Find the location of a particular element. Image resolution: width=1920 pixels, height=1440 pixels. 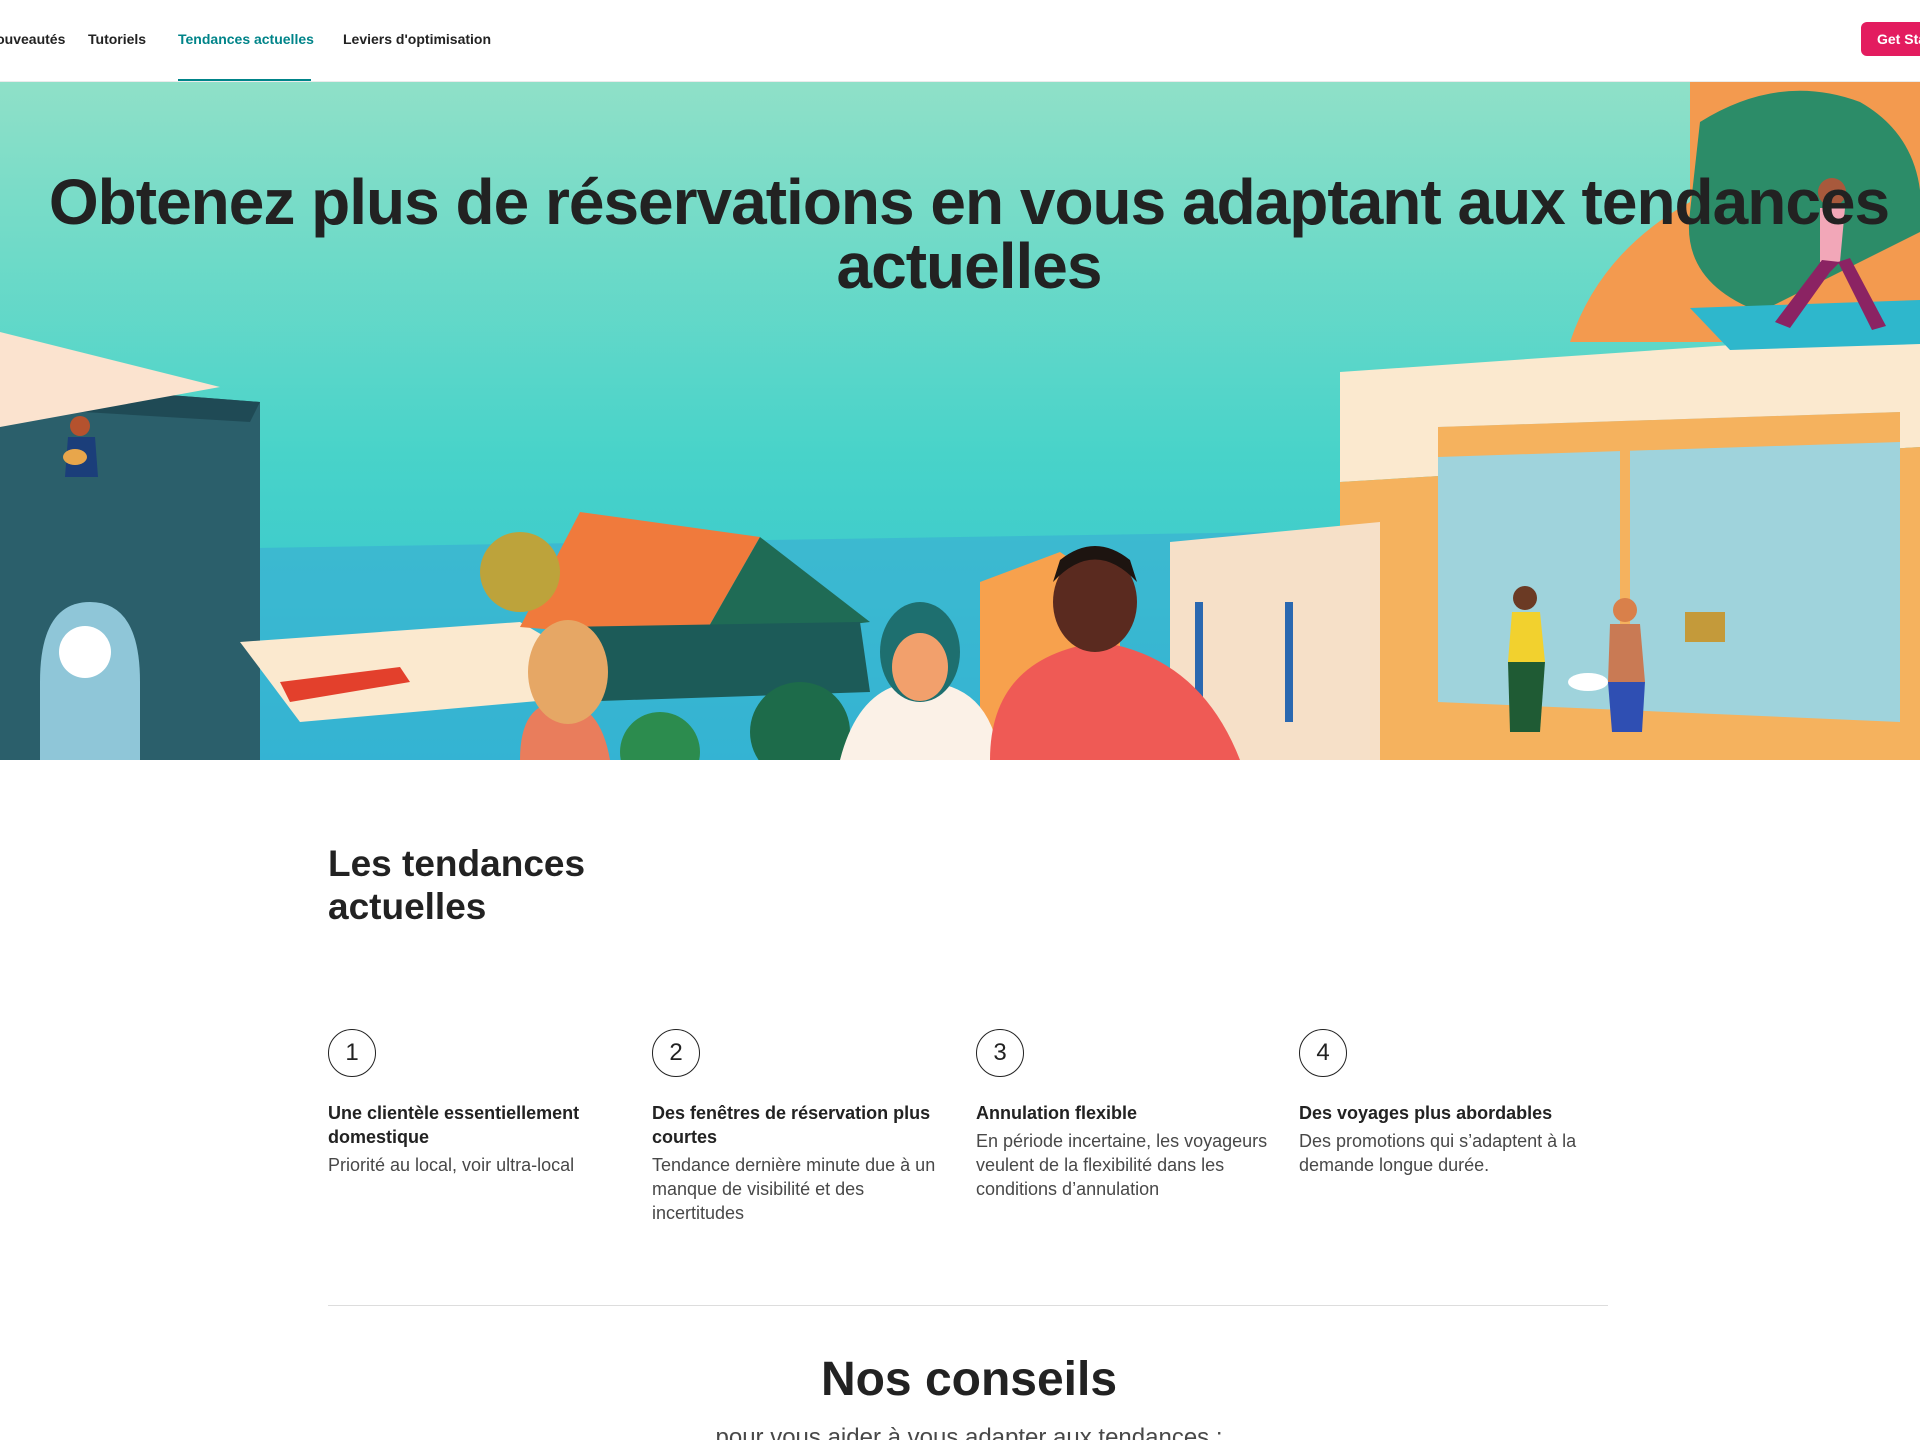

trends-heading: Les tendances actuelles is located at coordinates (478, 885).